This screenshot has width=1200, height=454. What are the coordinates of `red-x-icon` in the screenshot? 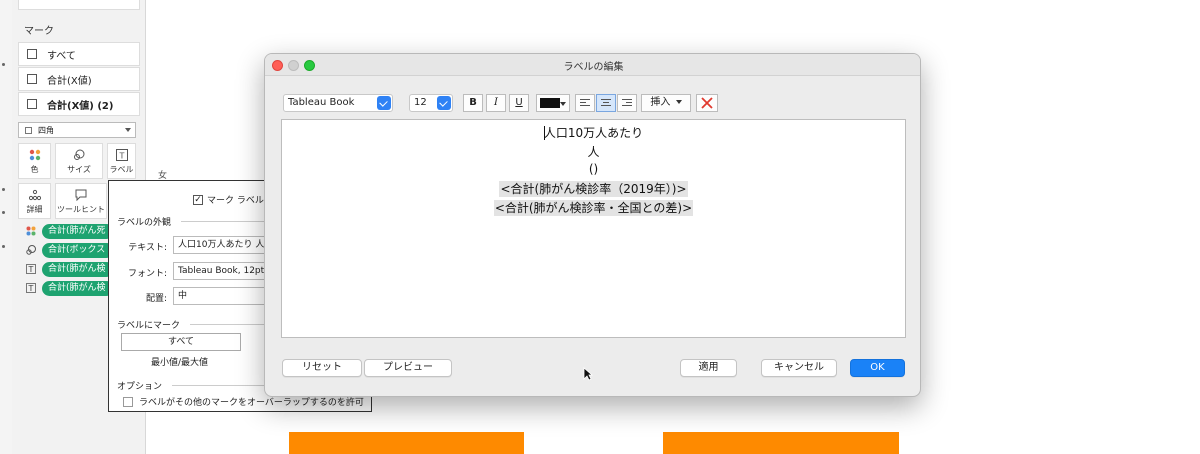 It's located at (707, 103).